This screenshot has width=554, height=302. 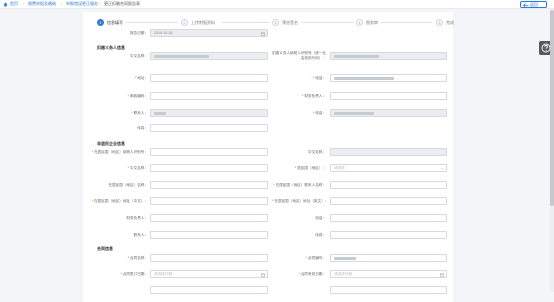 I want to click on foreign-finance-head-input, so click(x=209, y=218).